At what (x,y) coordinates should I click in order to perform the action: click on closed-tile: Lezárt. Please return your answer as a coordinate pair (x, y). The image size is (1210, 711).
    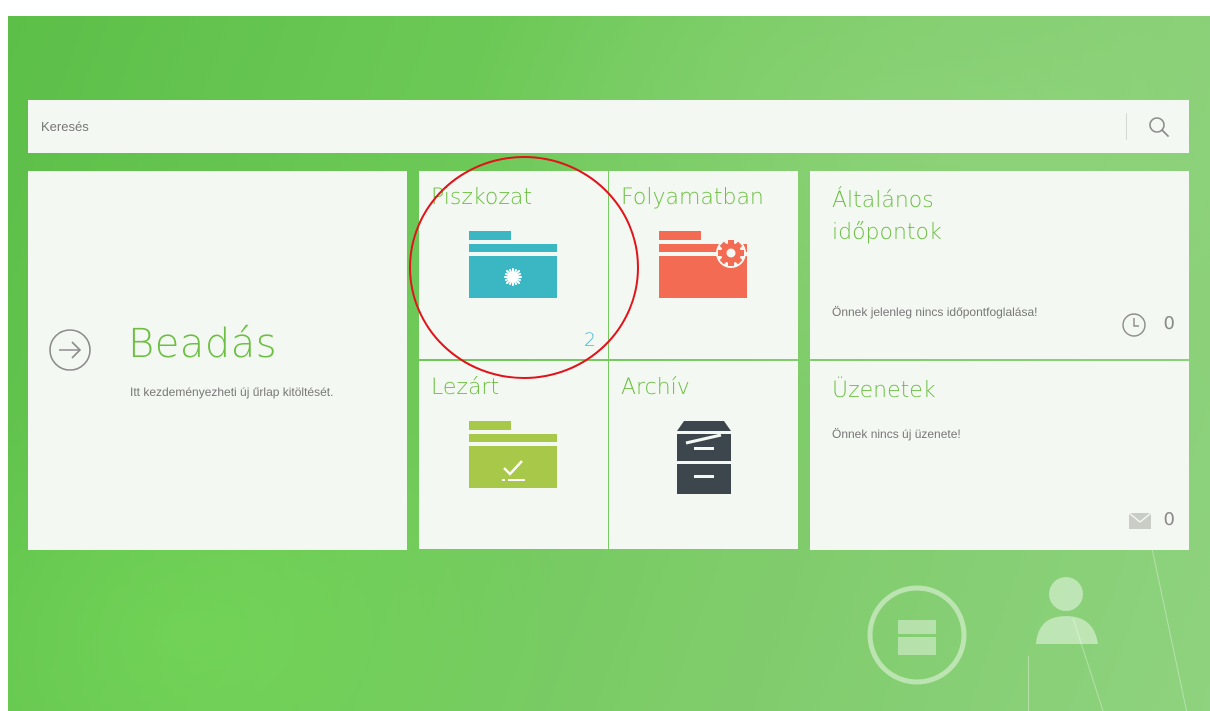
    Looking at the image, I should click on (513, 455).